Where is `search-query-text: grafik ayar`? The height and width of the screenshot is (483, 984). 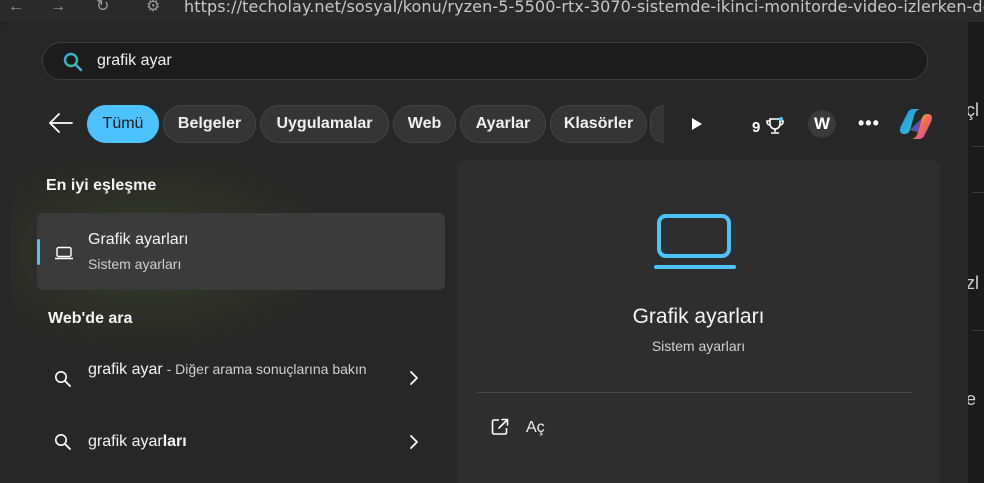 search-query-text: grafik ayar is located at coordinates (134, 61).